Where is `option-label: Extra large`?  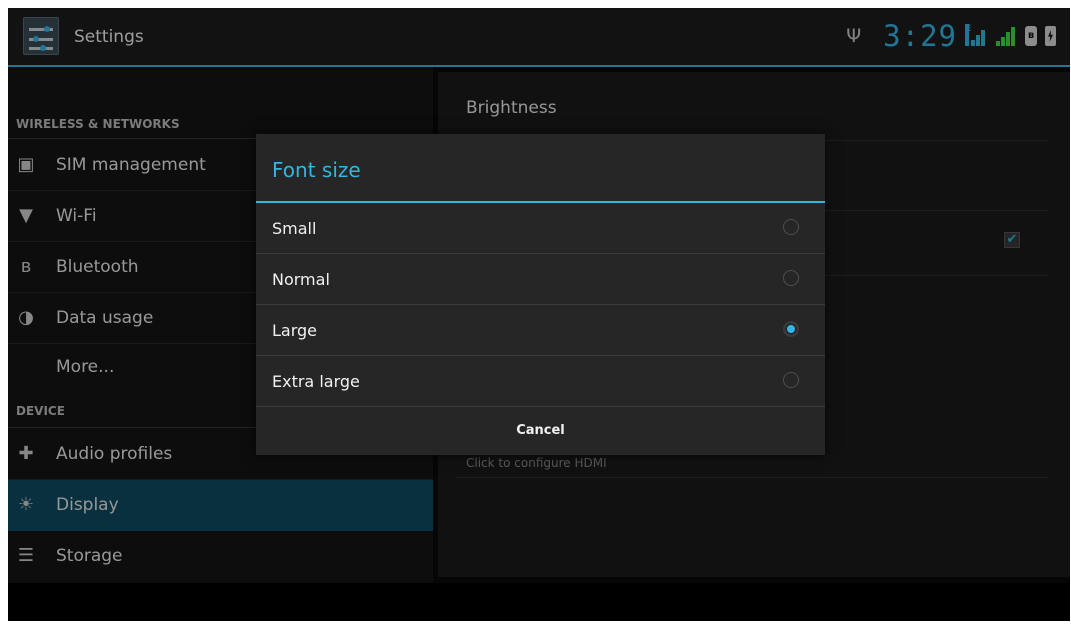 option-label: Extra large is located at coordinates (316, 381).